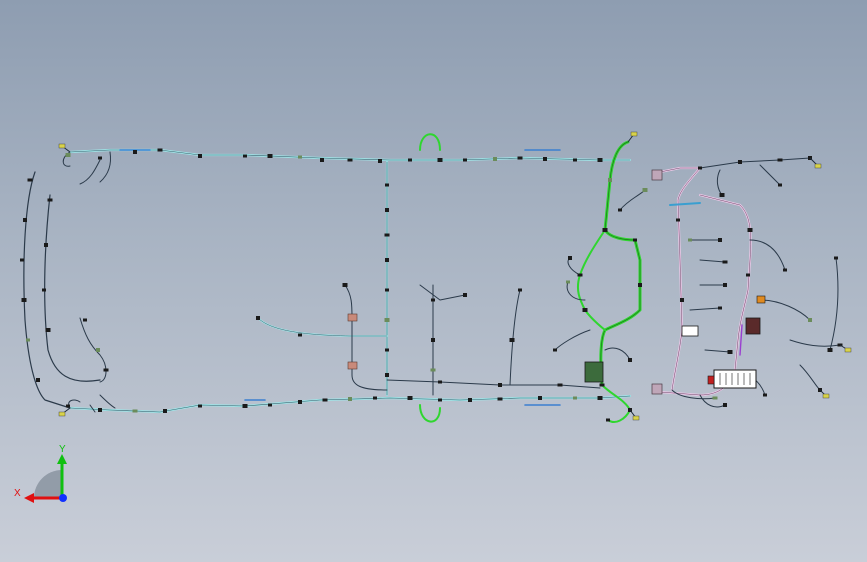 The width and height of the screenshot is (867, 562). Describe the element at coordinates (657, 175) in the screenshot. I see `grommet-firewall-top` at that location.